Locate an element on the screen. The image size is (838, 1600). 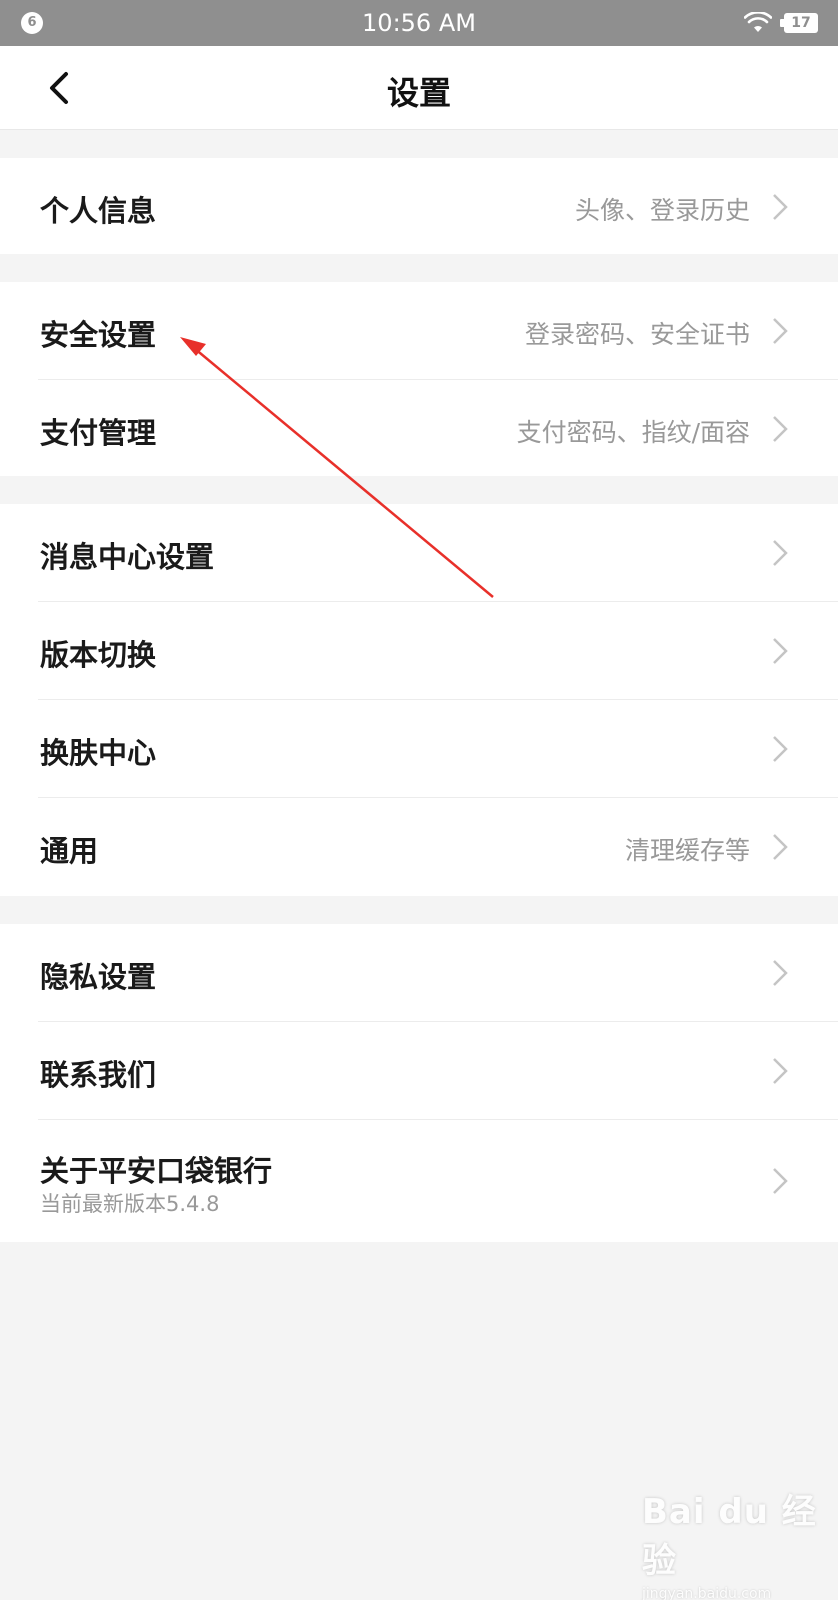
item-label: 换肤中心 is located at coordinates (98, 753).